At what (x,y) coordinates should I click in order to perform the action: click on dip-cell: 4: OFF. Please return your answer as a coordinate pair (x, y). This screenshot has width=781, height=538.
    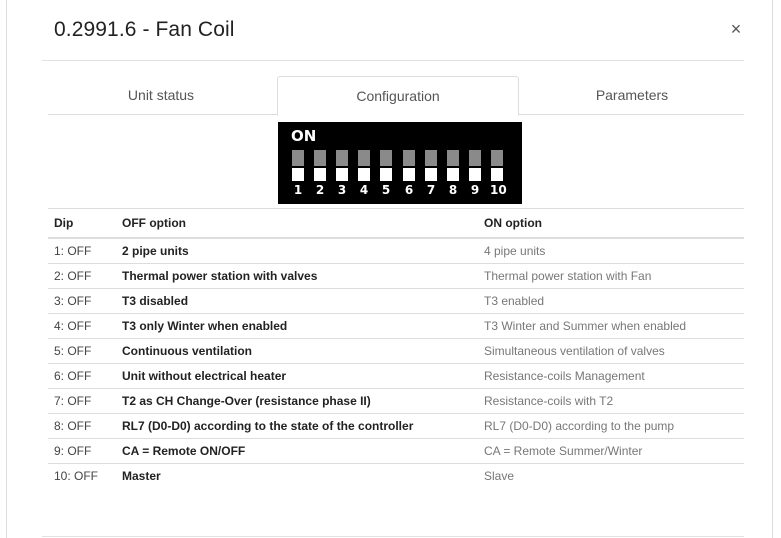
    Looking at the image, I should click on (82, 326).